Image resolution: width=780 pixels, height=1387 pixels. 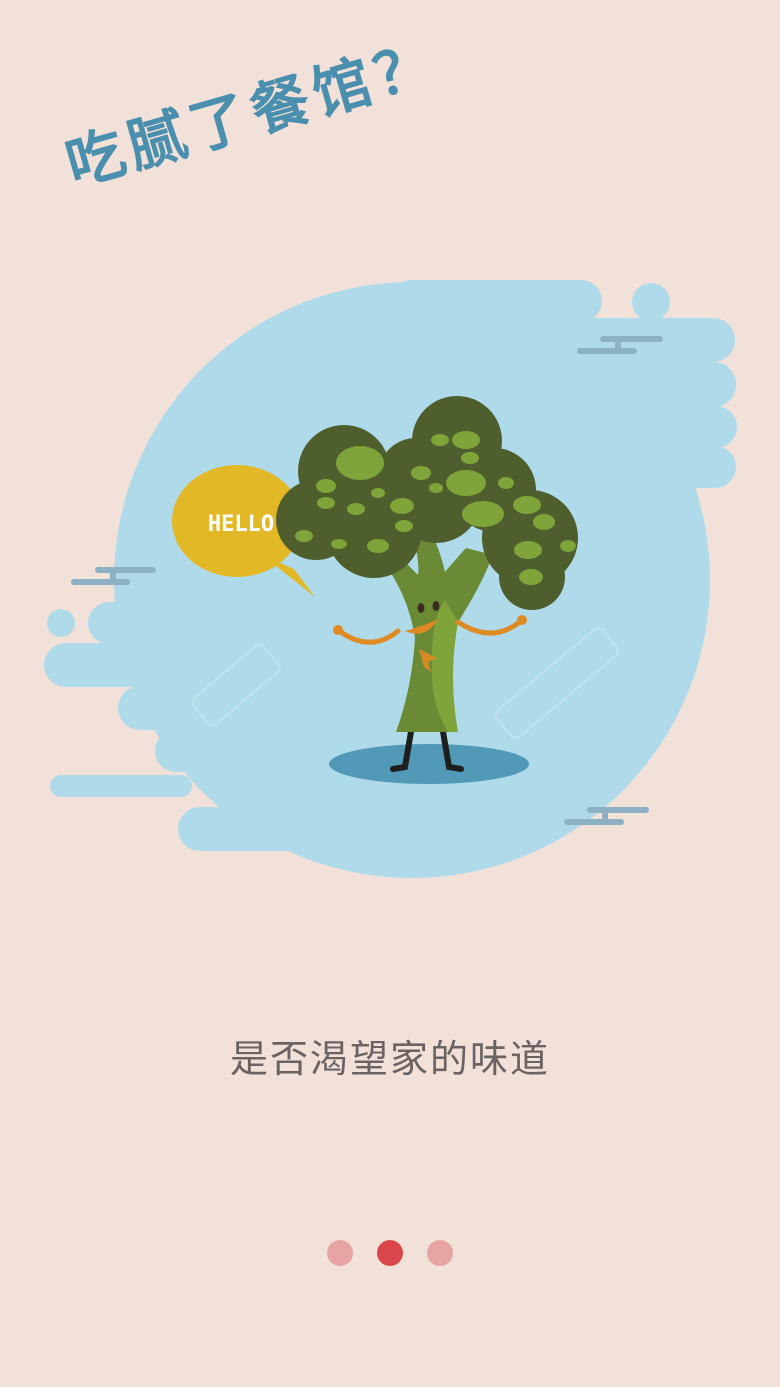 What do you see at coordinates (252, 113) in the screenshot?
I see `headline: 吃腻了餐馆？` at bounding box center [252, 113].